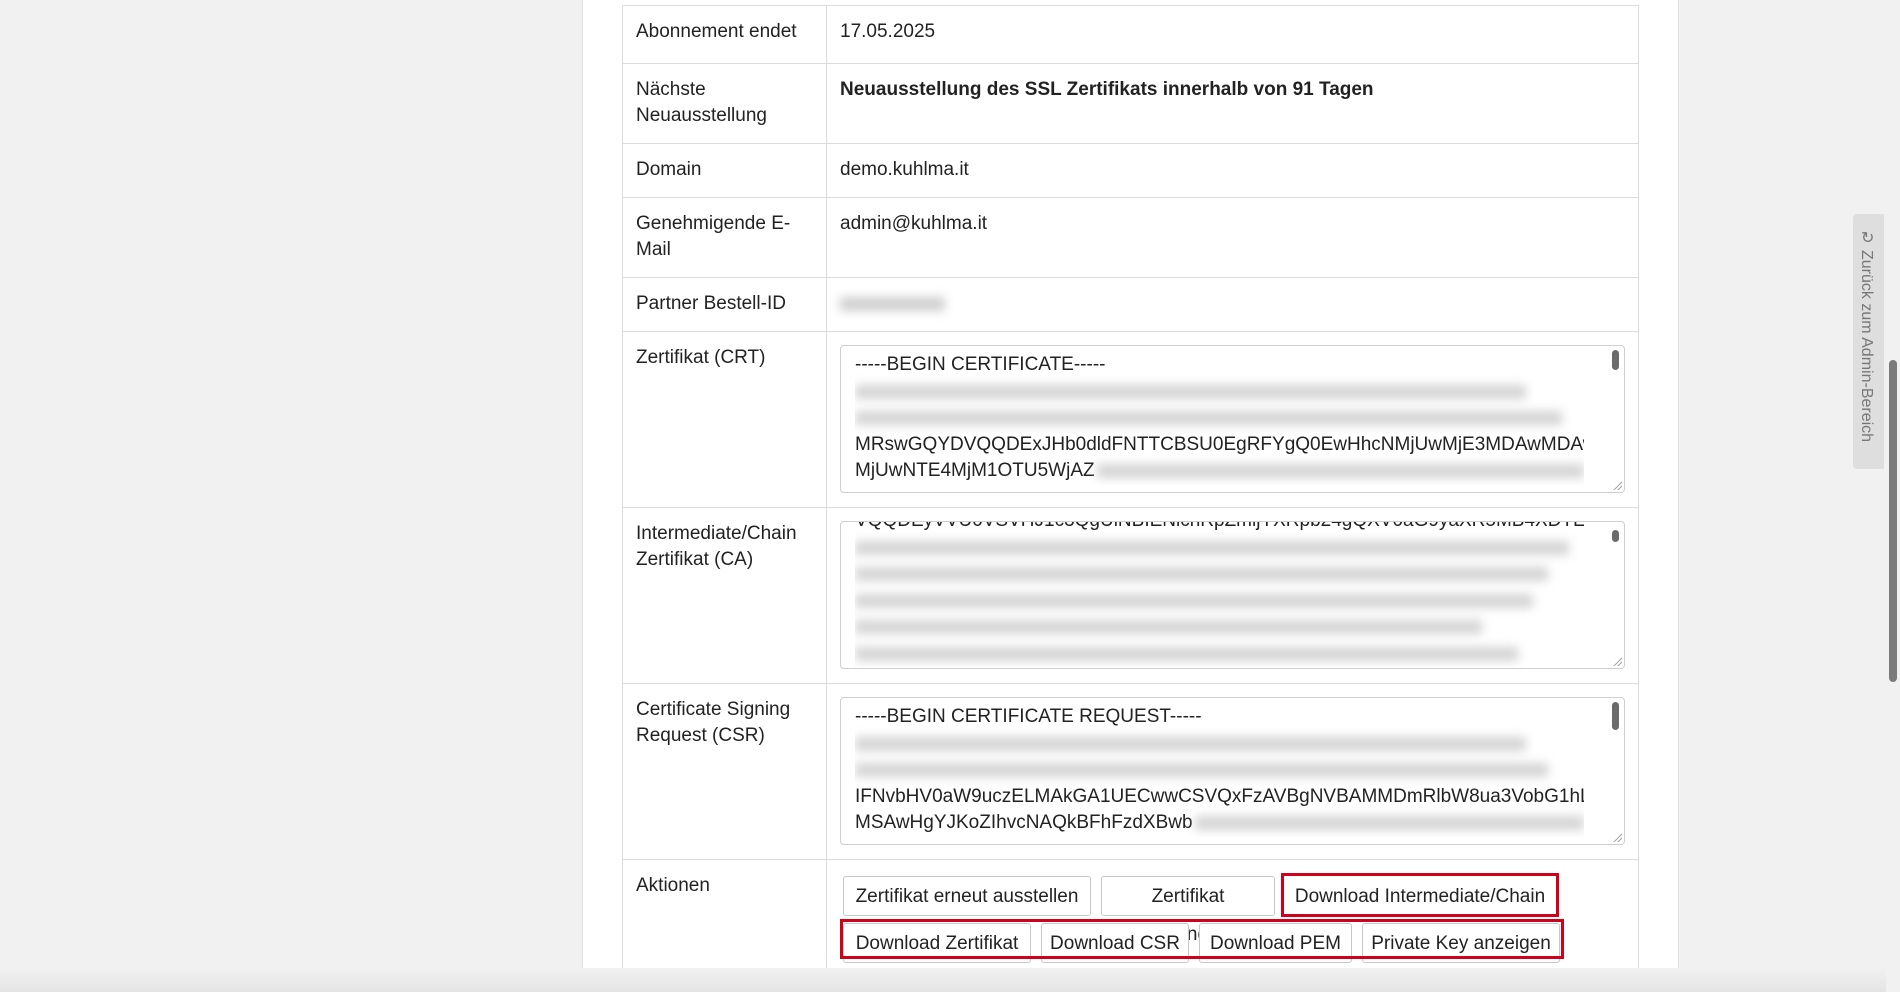 The width and height of the screenshot is (1900, 992). I want to click on table-row: Partner Bestell-ID, so click(1130, 304).